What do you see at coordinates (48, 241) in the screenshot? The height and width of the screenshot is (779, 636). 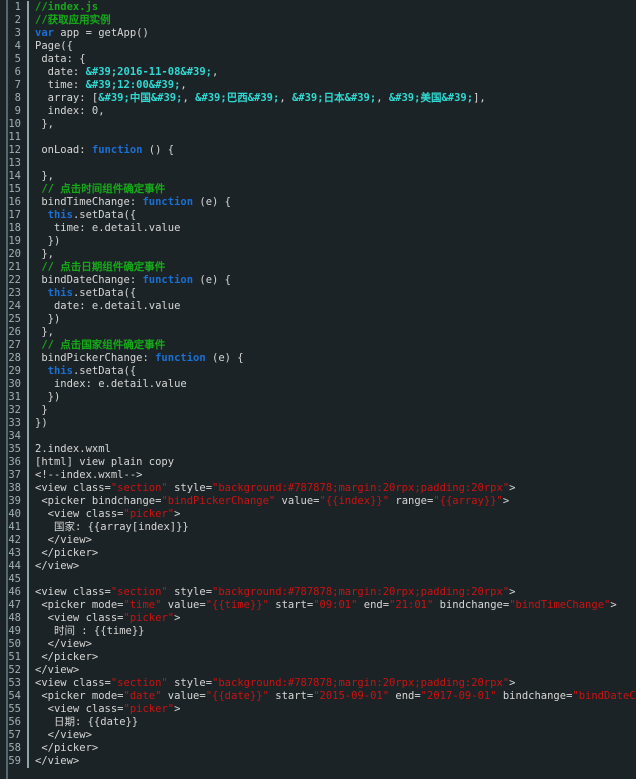 I see `token-plain: })` at bounding box center [48, 241].